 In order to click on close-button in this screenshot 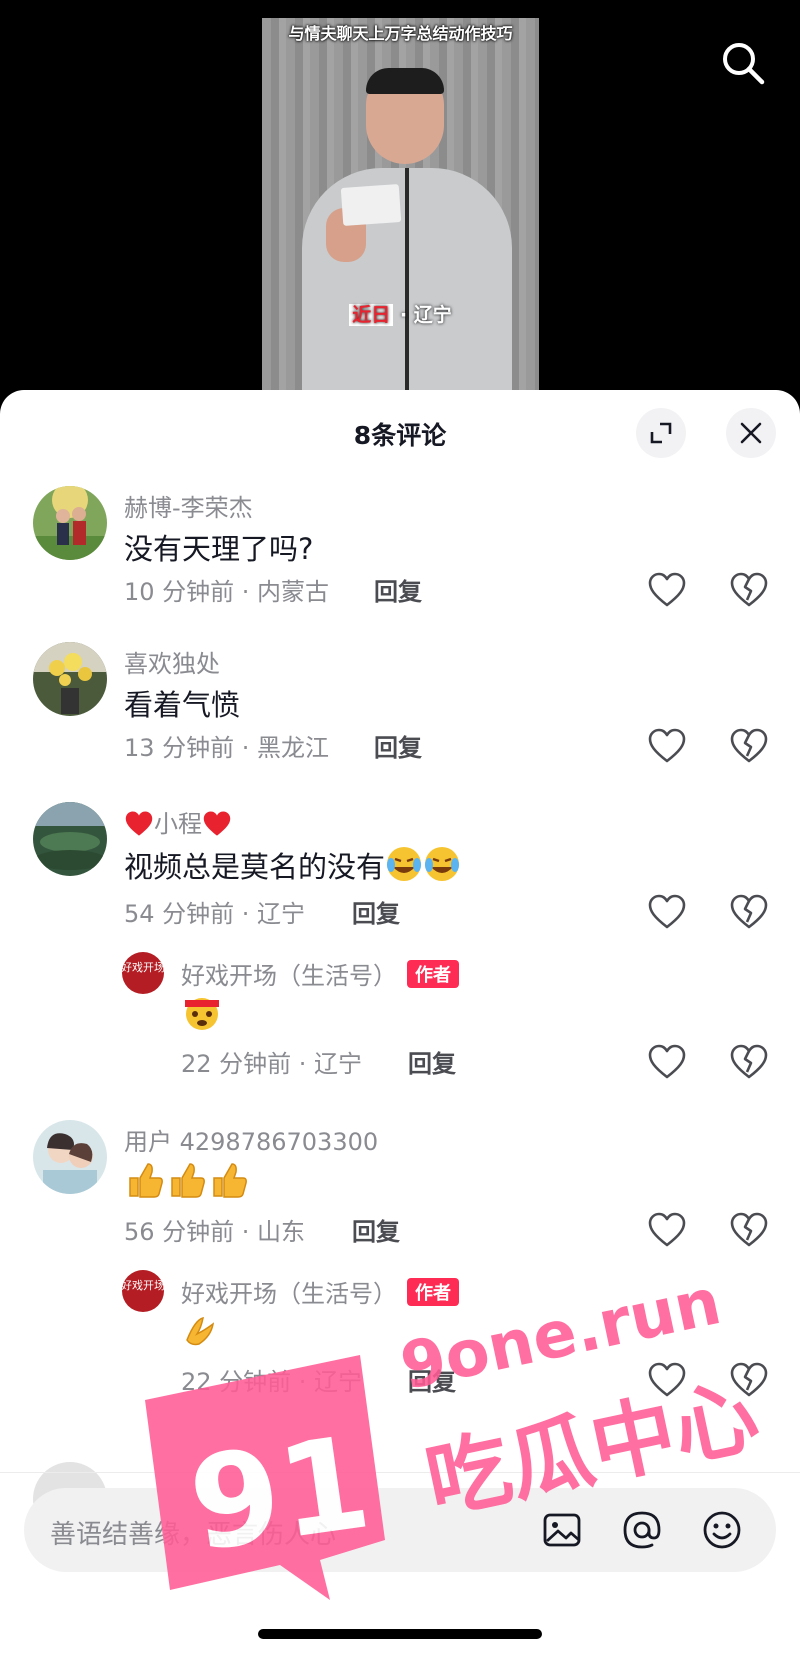, I will do `click(751, 433)`.